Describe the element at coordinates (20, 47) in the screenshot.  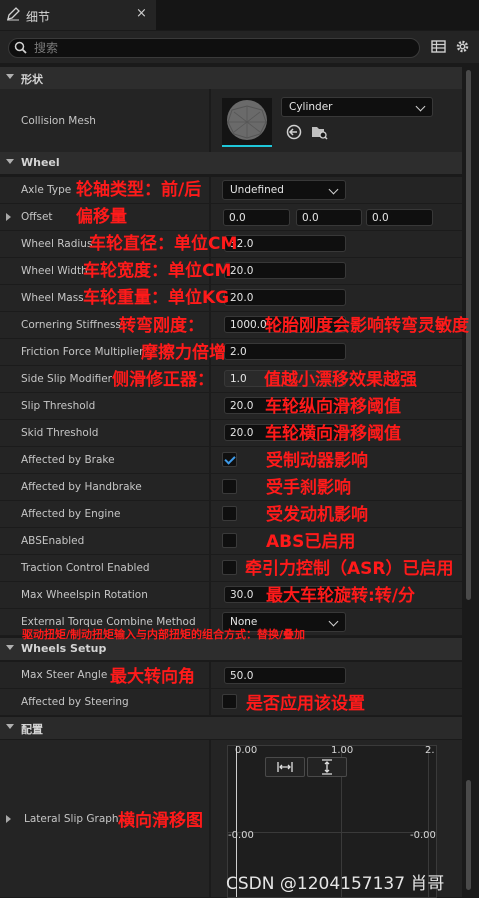
I see `search-icon` at that location.